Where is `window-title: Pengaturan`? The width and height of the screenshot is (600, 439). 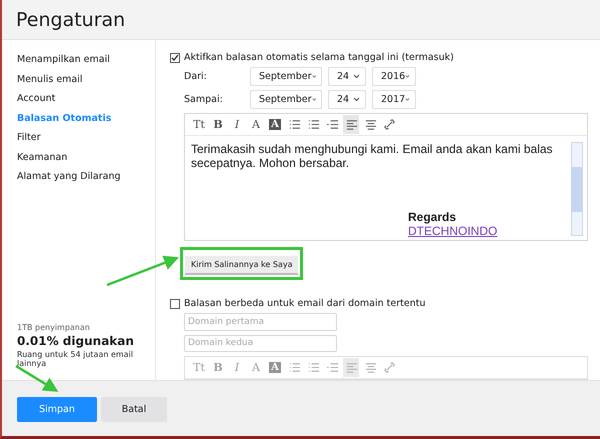 window-title: Pengaturan is located at coordinates (71, 19).